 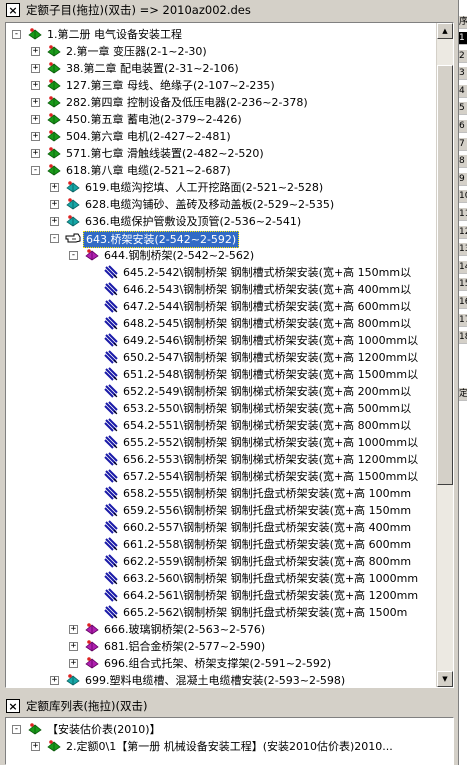 What do you see at coordinates (270, 578) in the screenshot?
I see `tree-item-label: 663.2-560\钢制桥架 钢制托盘式桥架安装(宽+高 1000mm` at bounding box center [270, 578].